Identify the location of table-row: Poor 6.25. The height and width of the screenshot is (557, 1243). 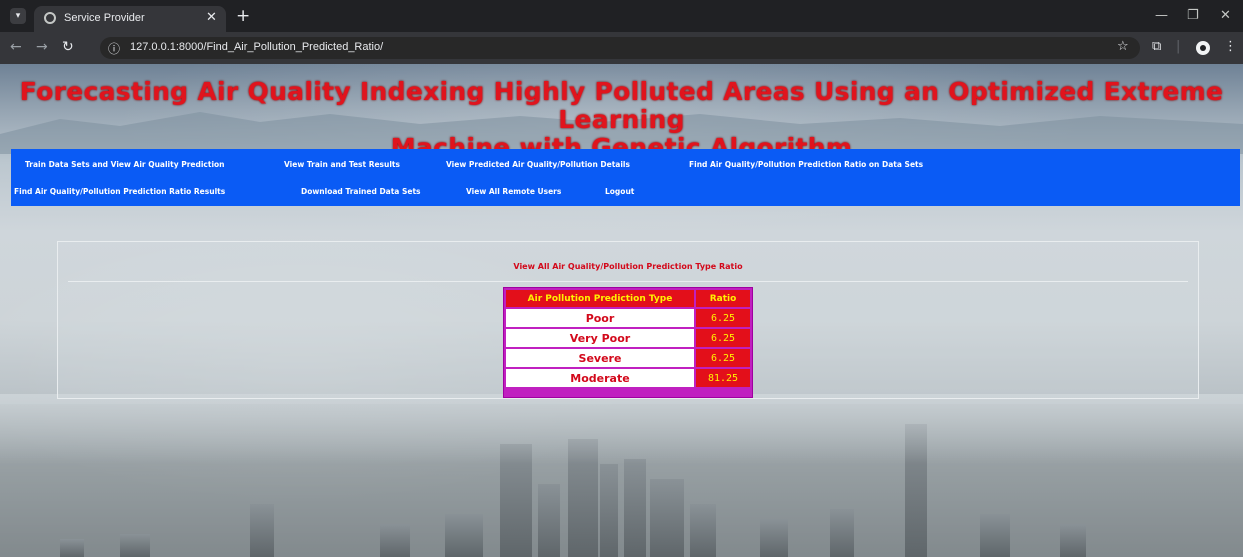
(628, 318).